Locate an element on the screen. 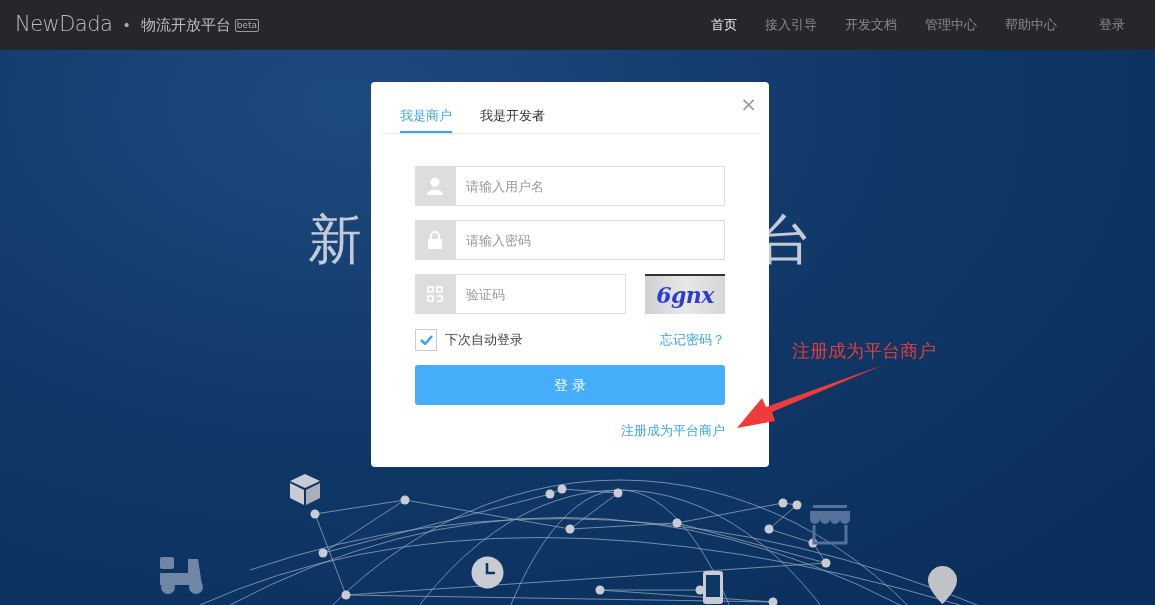  input-field: 请输入用户名 is located at coordinates (590, 186).